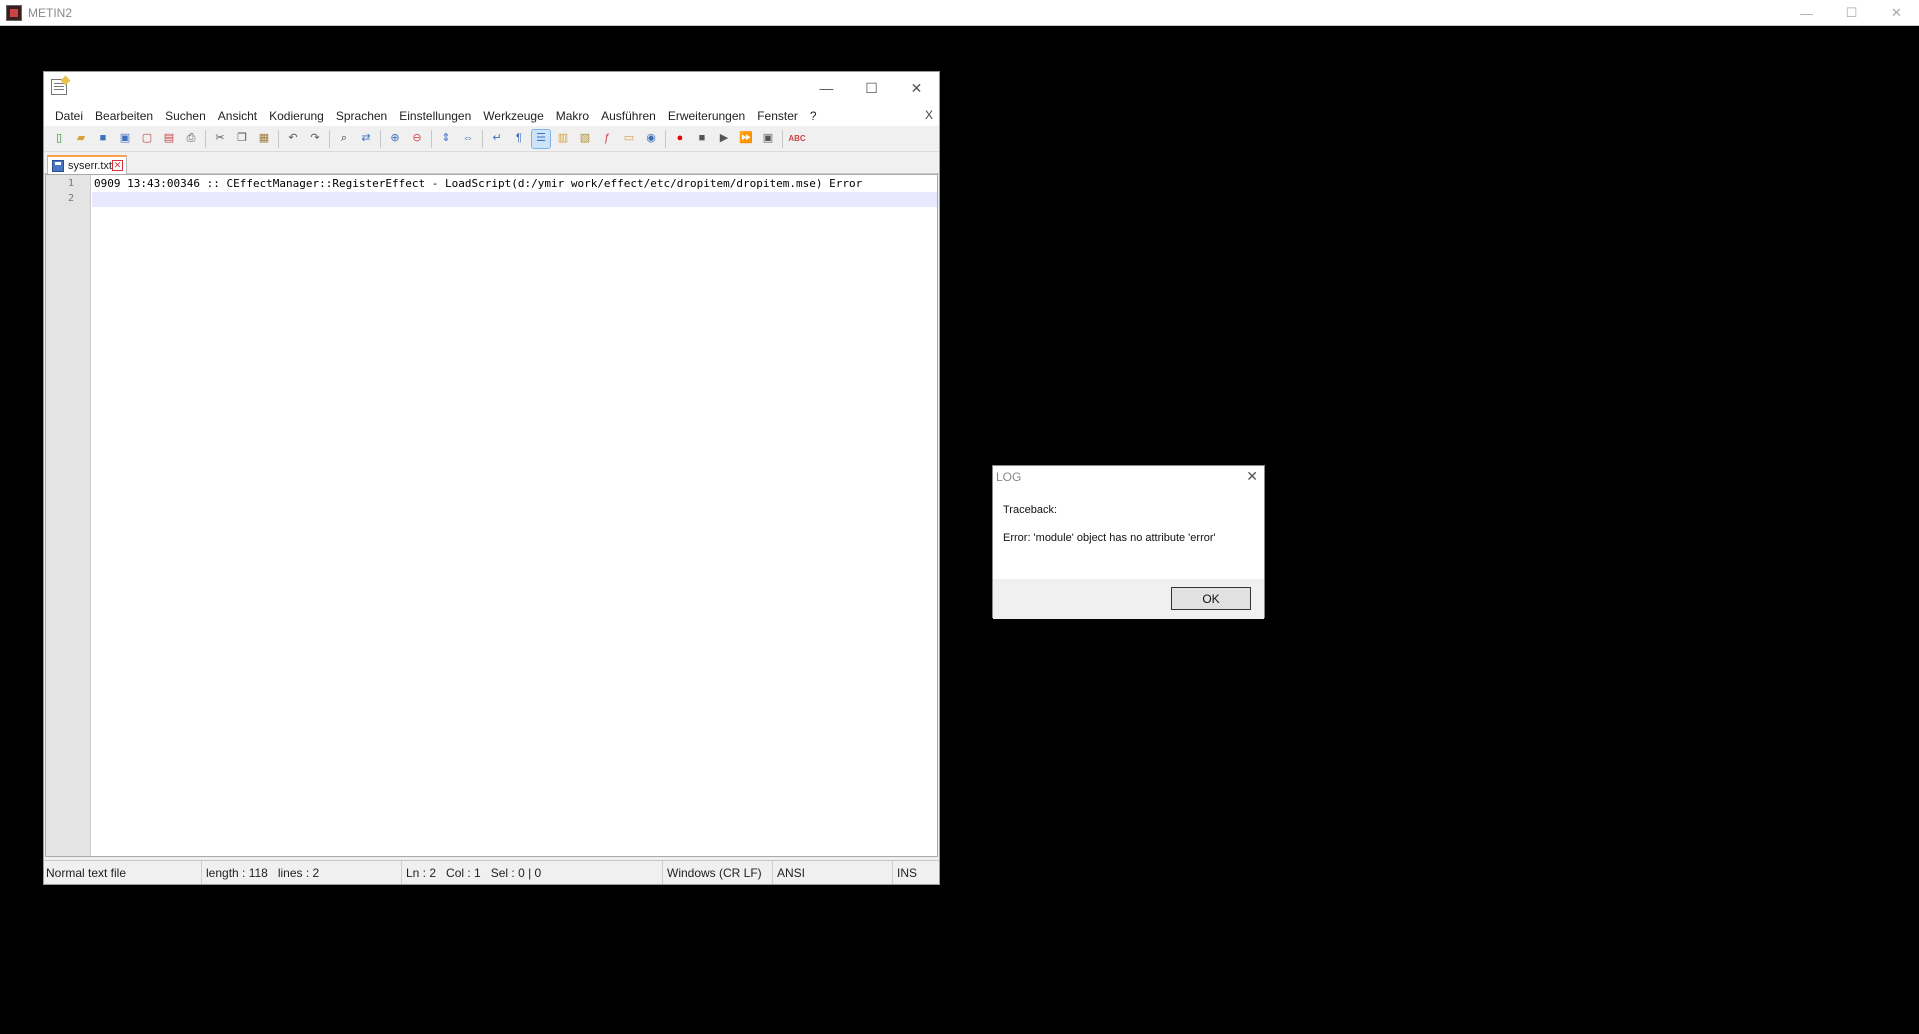 Image resolution: width=1919 pixels, height=1034 pixels. Describe the element at coordinates (516, 872) in the screenshot. I see `sel-label: Sel : 0 | 0` at that location.